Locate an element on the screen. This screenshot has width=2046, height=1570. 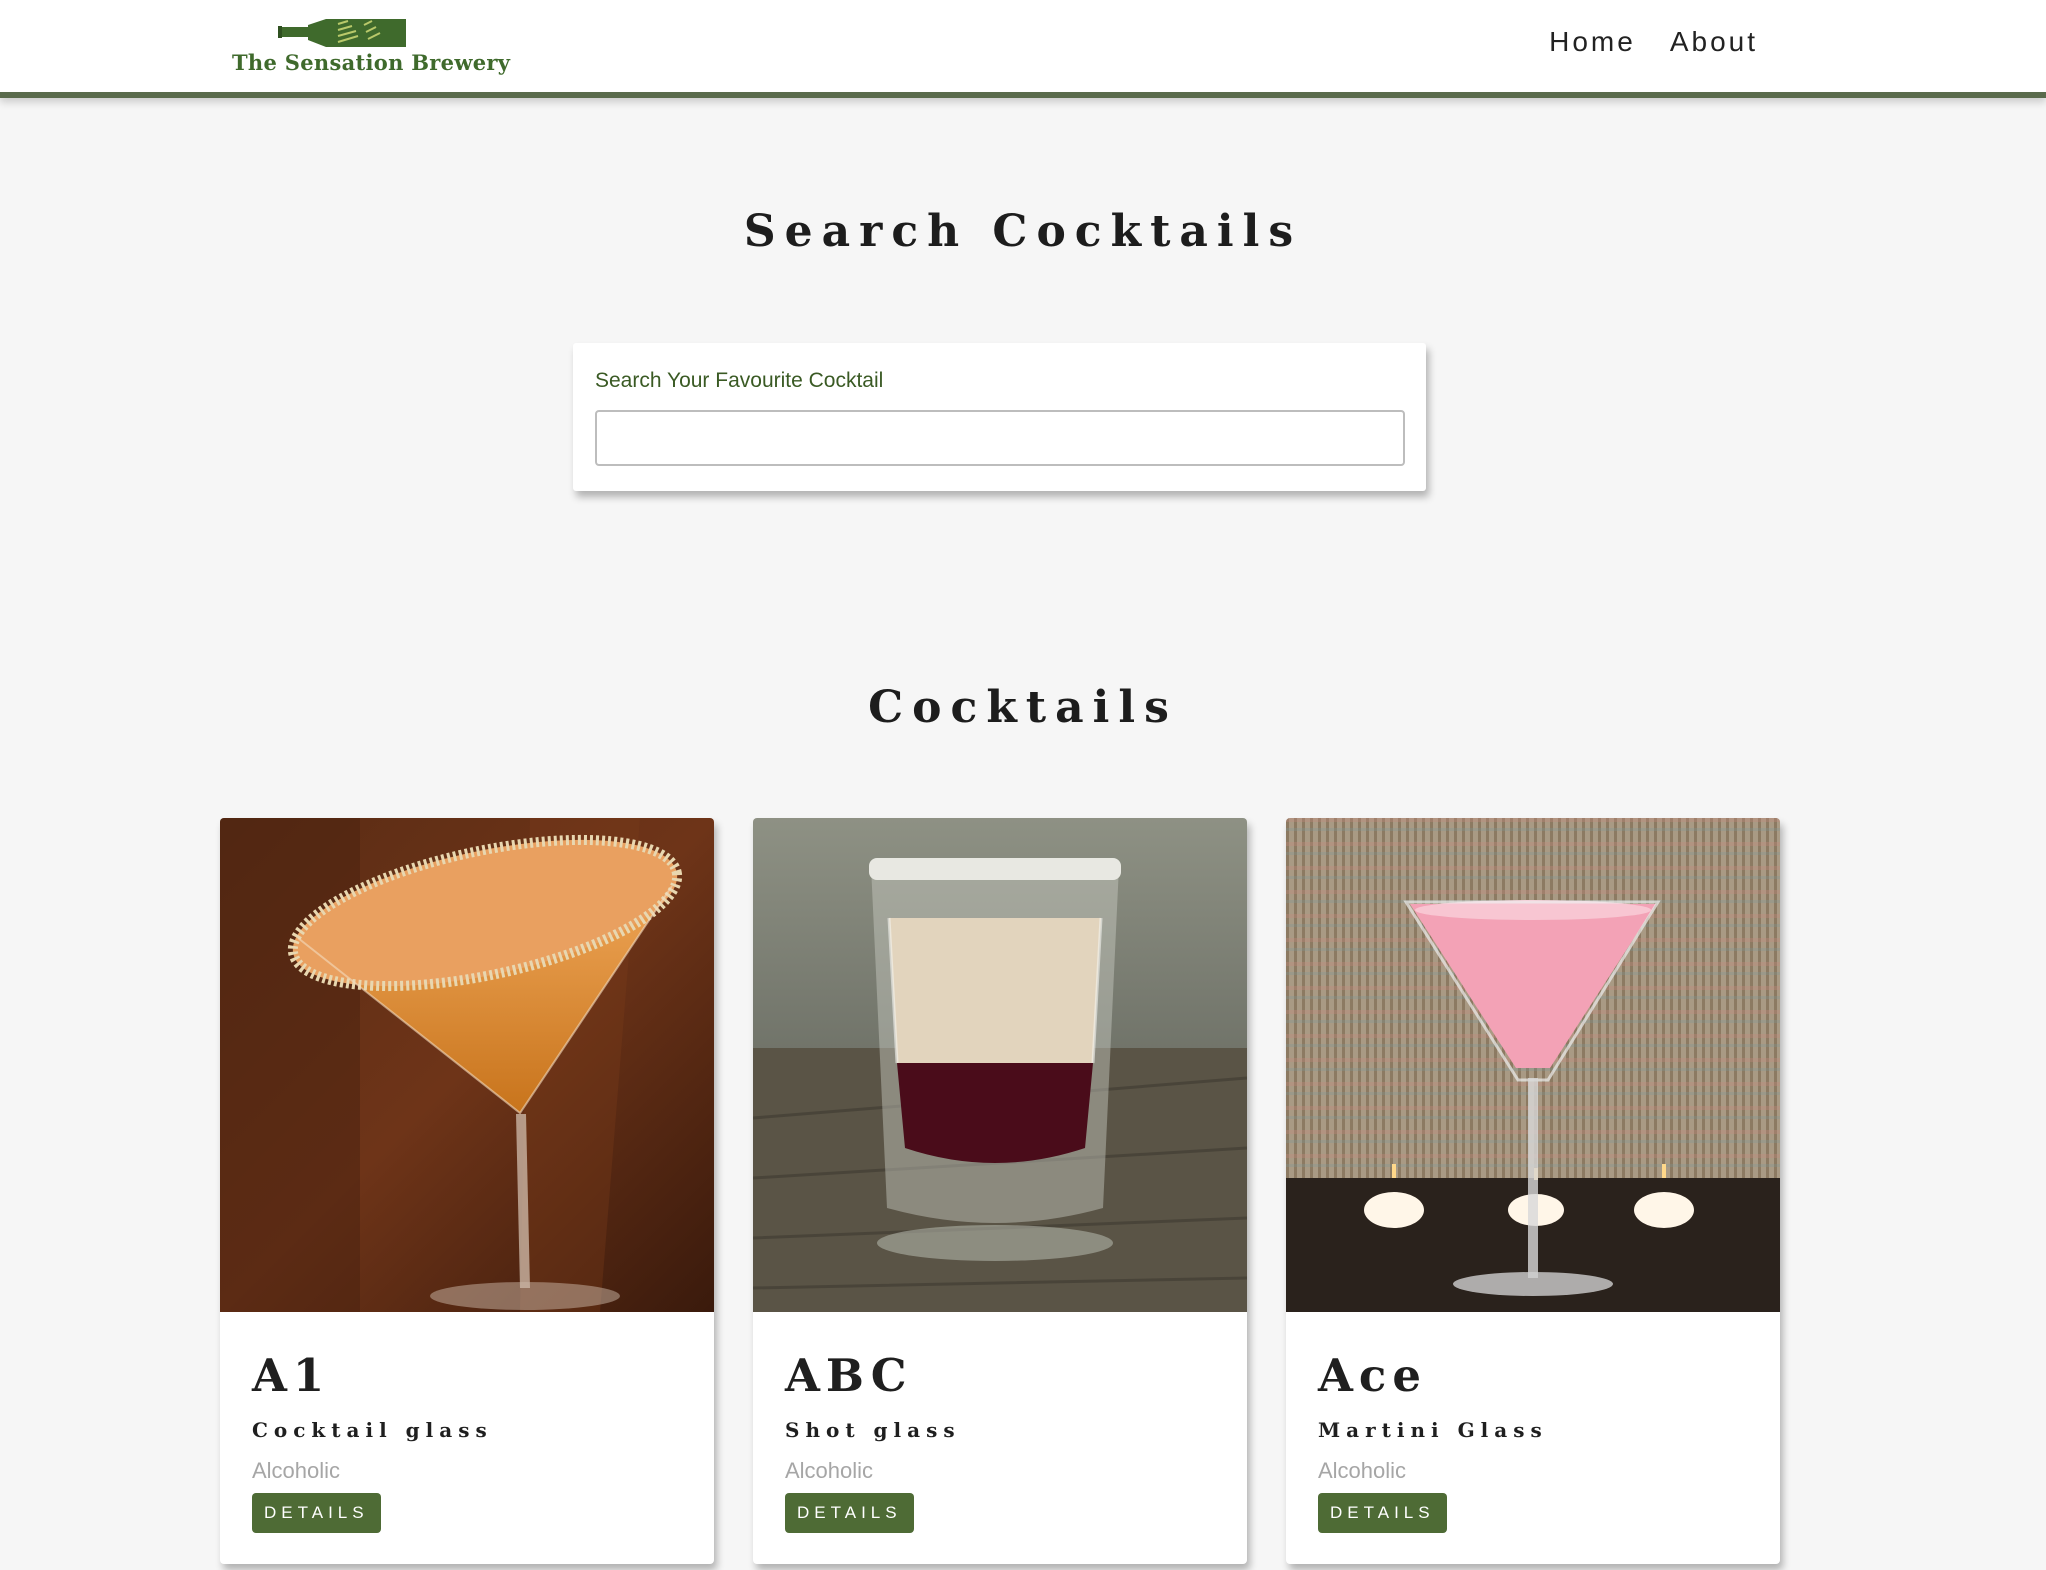
pink-martini-image is located at coordinates (1533, 1065).